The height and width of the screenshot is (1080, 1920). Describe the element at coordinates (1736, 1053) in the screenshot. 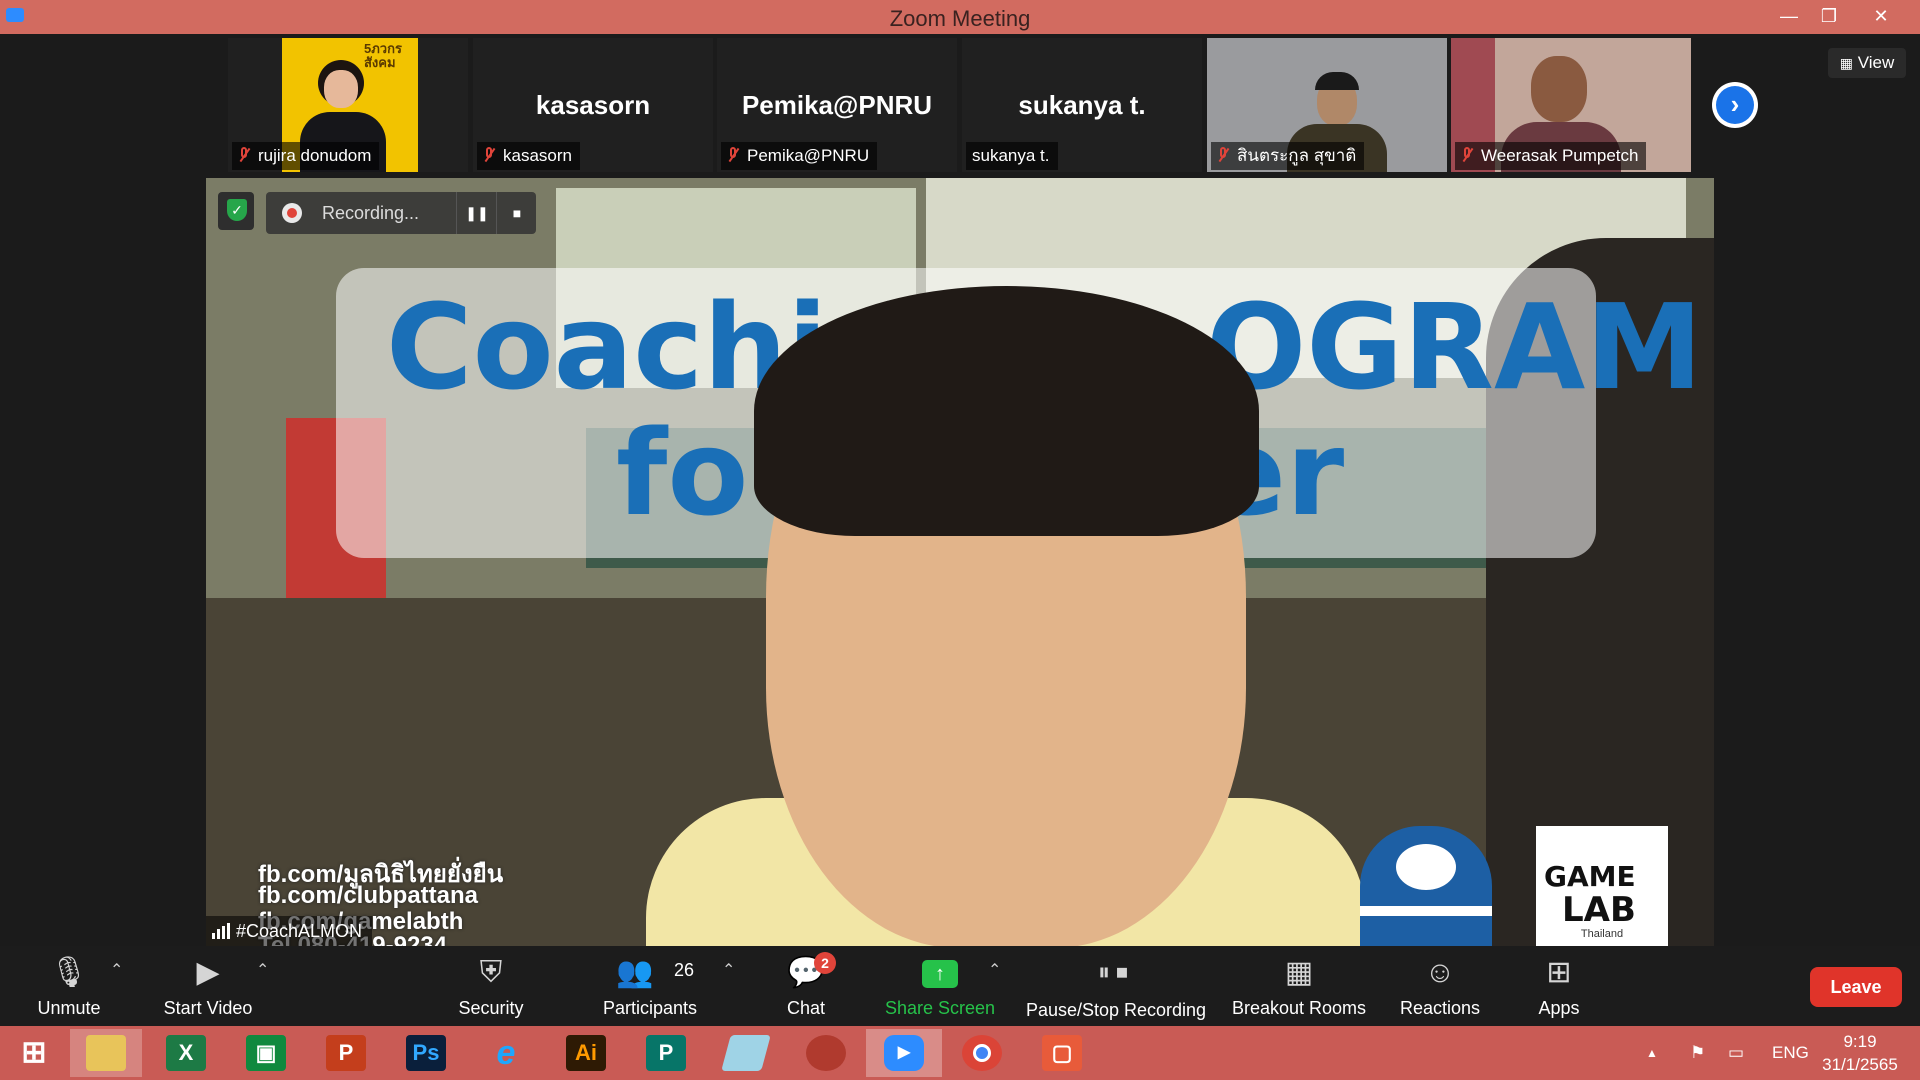

I see `network-icon: ▭` at that location.